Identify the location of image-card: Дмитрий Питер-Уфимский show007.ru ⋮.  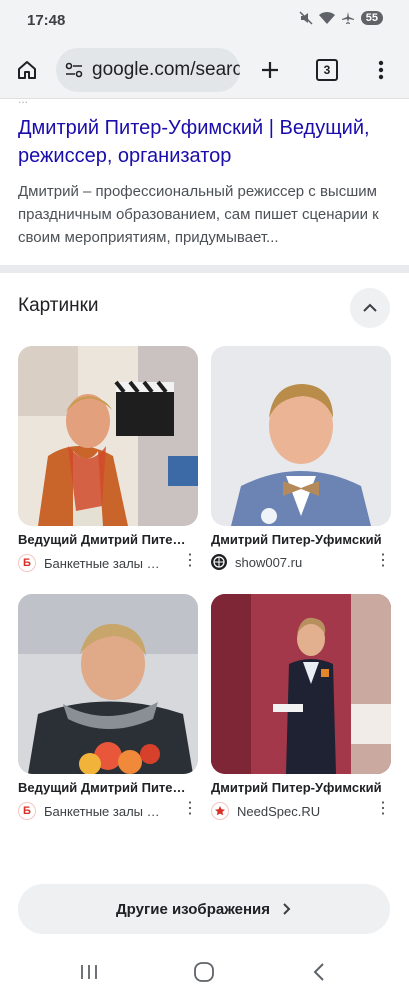
(301, 458).